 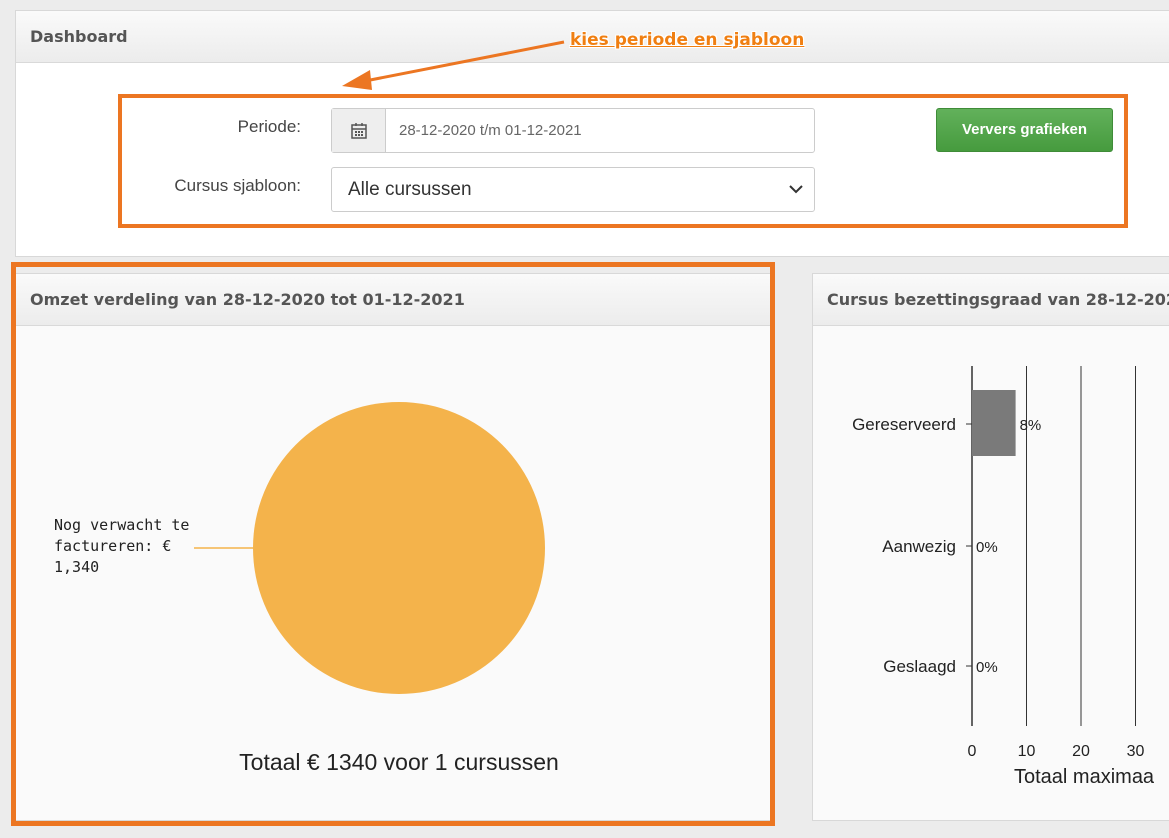 I want to click on refresh-charts-button: Ververs grafieken, so click(x=1024, y=130).